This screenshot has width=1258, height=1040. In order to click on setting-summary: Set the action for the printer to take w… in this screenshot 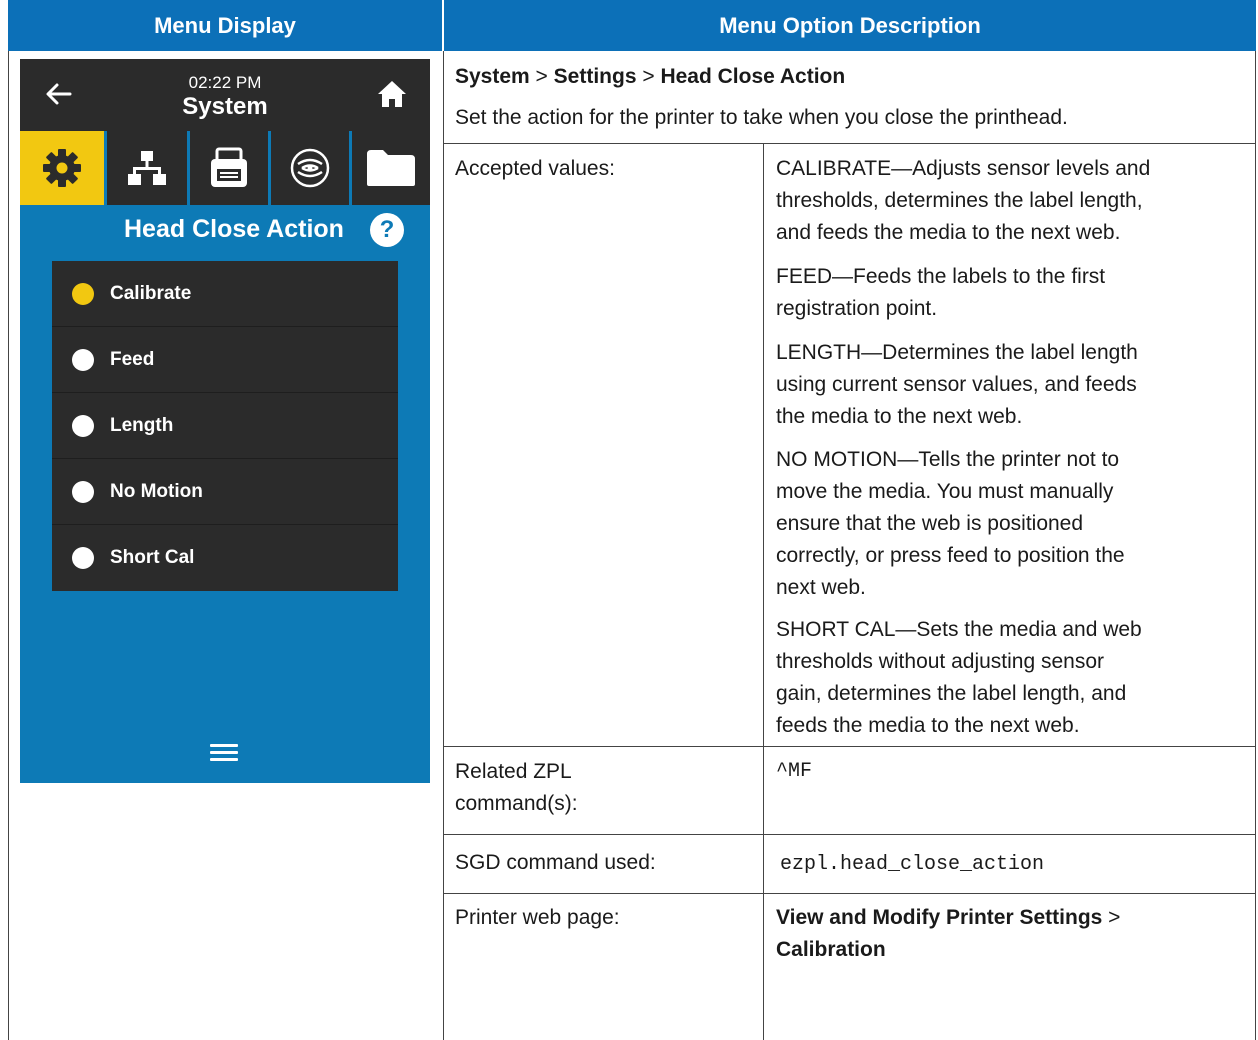, I will do `click(761, 117)`.